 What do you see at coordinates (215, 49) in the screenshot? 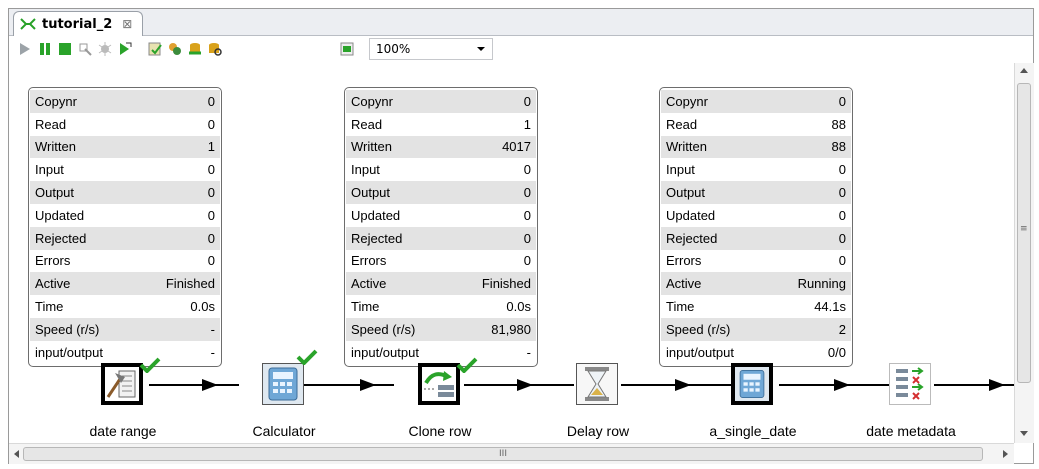
I see `explore-icon` at bounding box center [215, 49].